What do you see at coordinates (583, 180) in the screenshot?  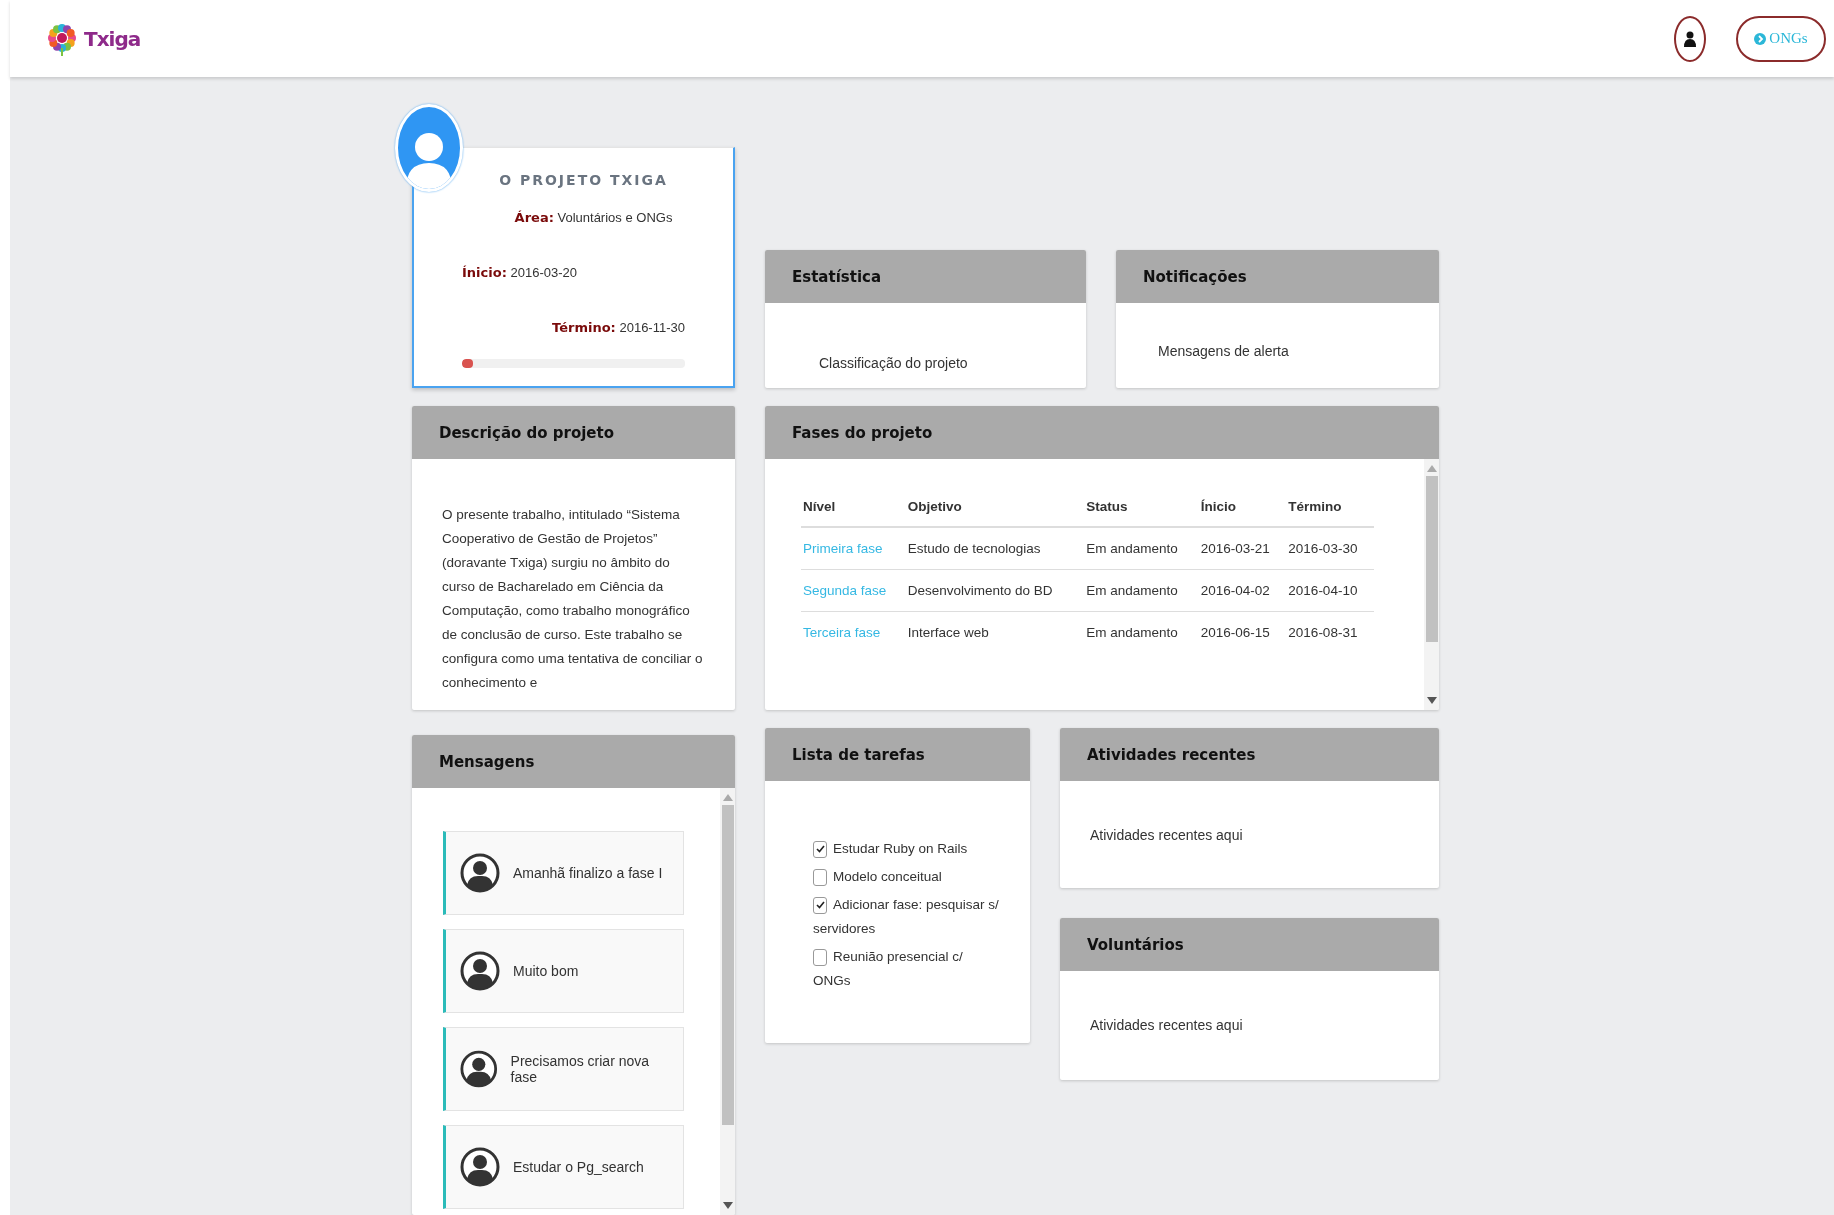 I see `project-title: O PROJETO TXIGA` at bounding box center [583, 180].